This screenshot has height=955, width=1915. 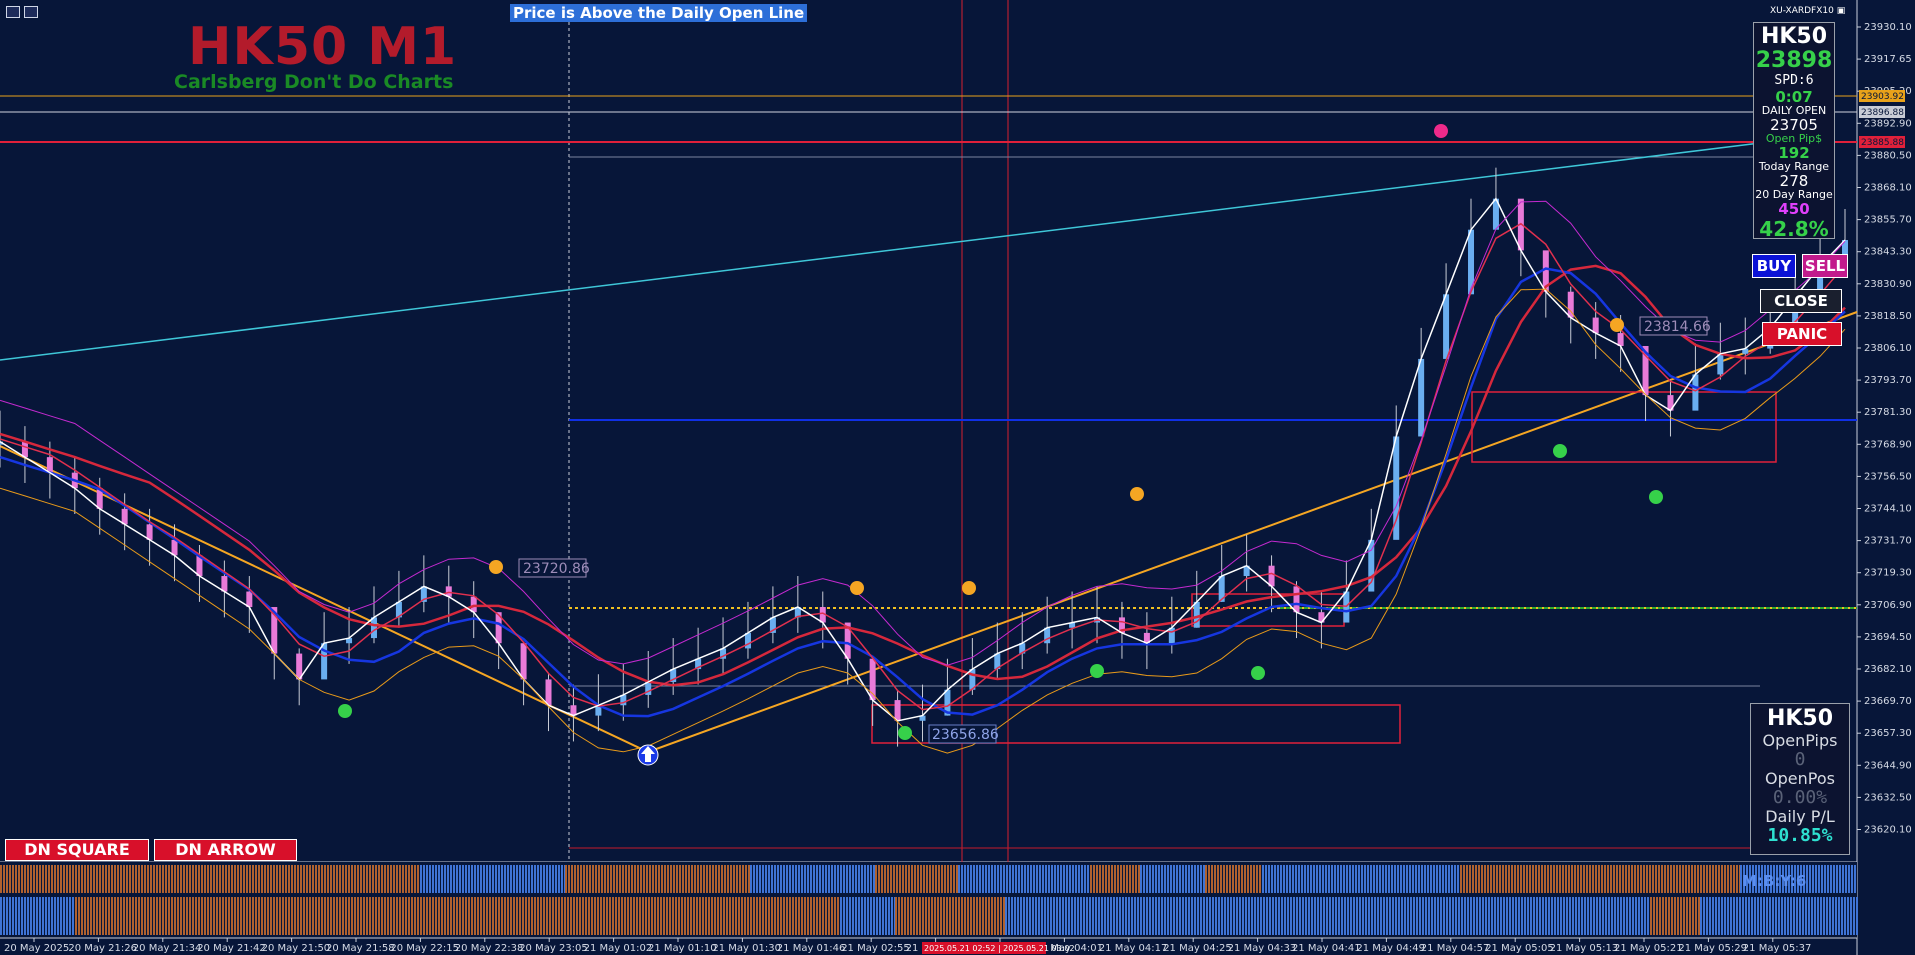 I want to click on dn-arrow-button: DN ARROW, so click(x=225, y=850).